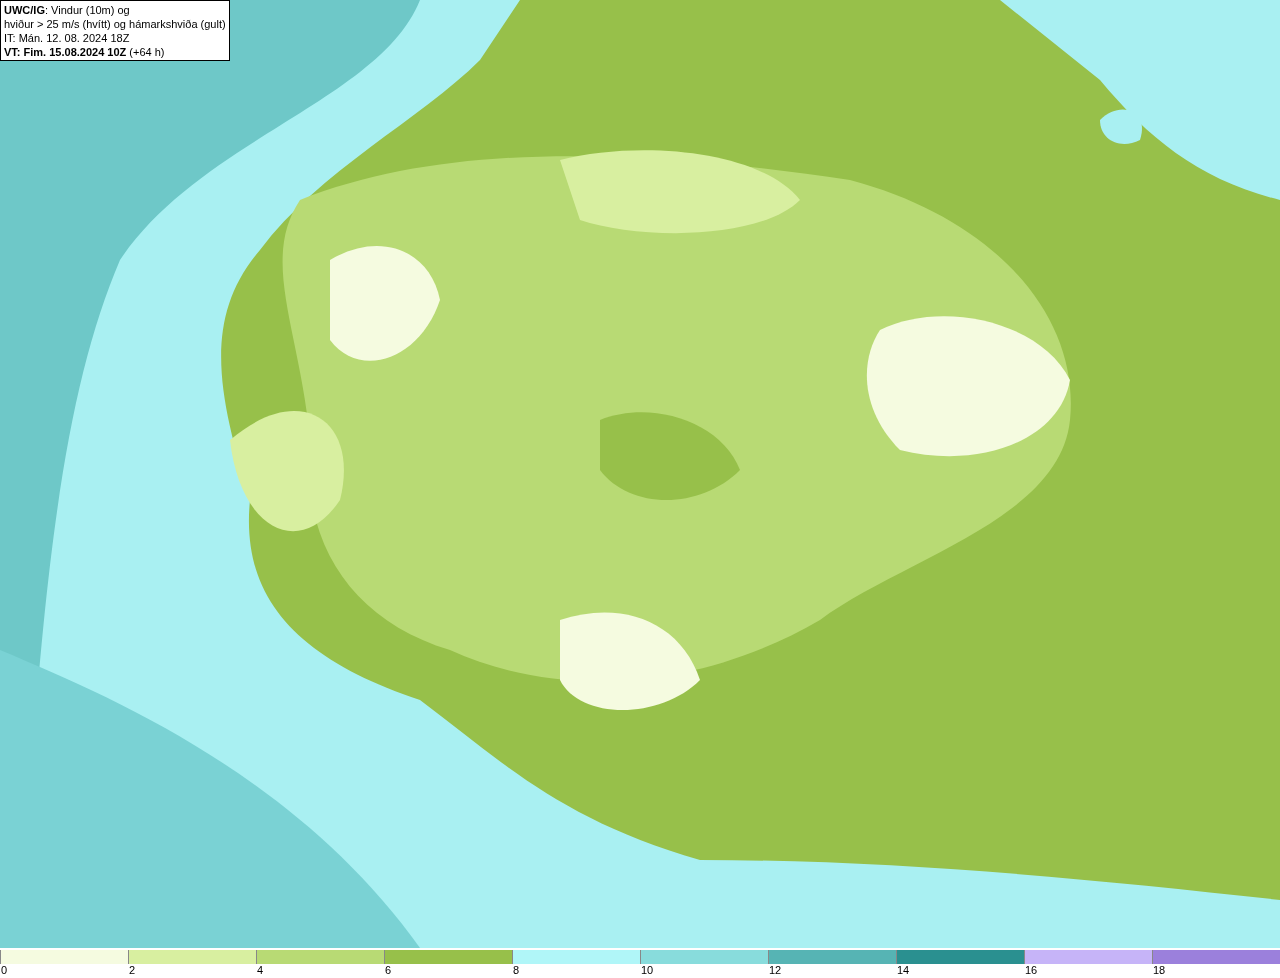  Describe the element at coordinates (115, 24) in the screenshot. I see `title-line: hviður > 25 m/s (hvítt) og hámarkshviða (gult)` at that location.